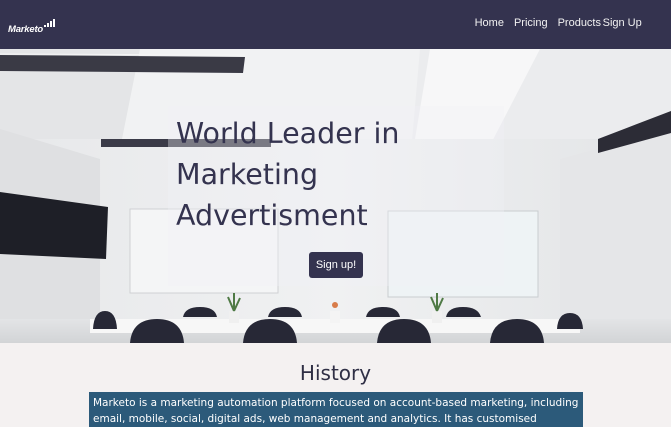  What do you see at coordinates (26, 29) in the screenshot?
I see `brand-name: Marketo` at bounding box center [26, 29].